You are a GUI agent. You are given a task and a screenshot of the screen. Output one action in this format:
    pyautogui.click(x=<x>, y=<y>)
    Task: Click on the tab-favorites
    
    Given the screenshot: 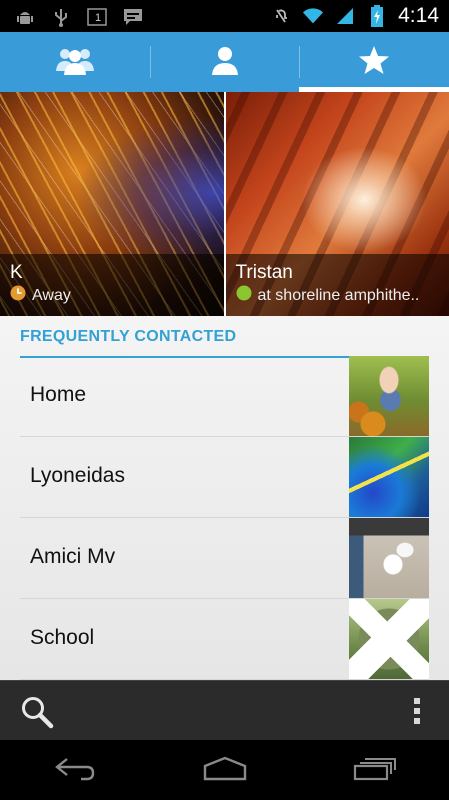 What is the action you would take?
    pyautogui.click(x=374, y=62)
    